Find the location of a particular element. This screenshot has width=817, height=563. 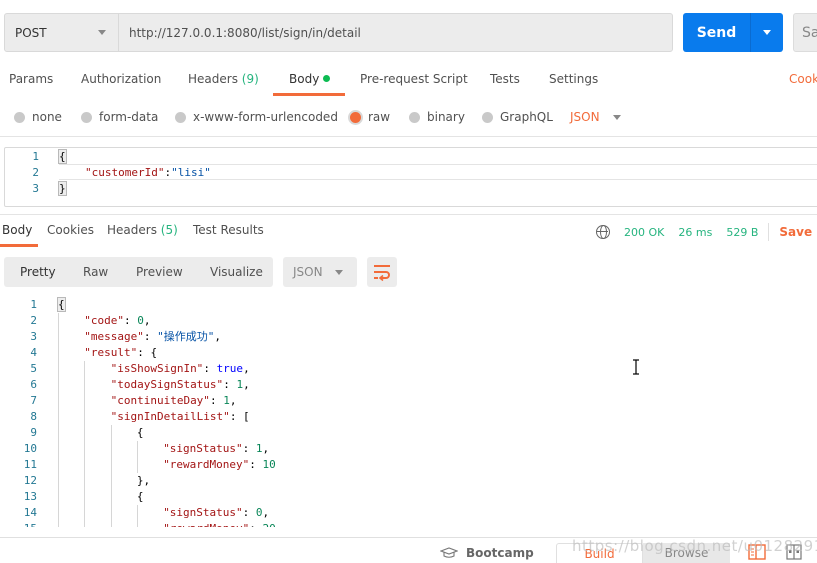

code-line: 9{ is located at coordinates (408, 433).